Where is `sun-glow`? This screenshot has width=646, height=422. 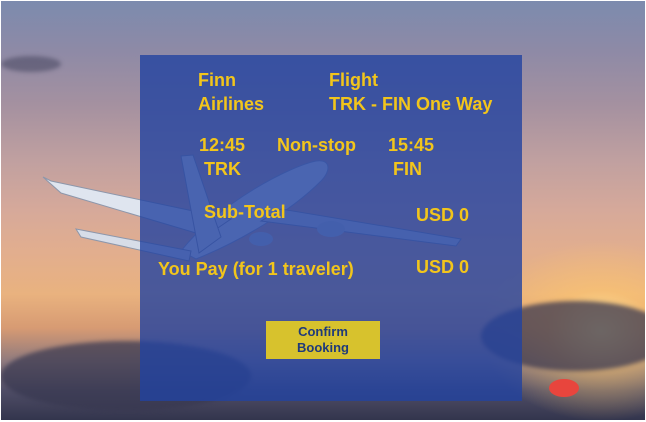 sun-glow is located at coordinates (564, 388).